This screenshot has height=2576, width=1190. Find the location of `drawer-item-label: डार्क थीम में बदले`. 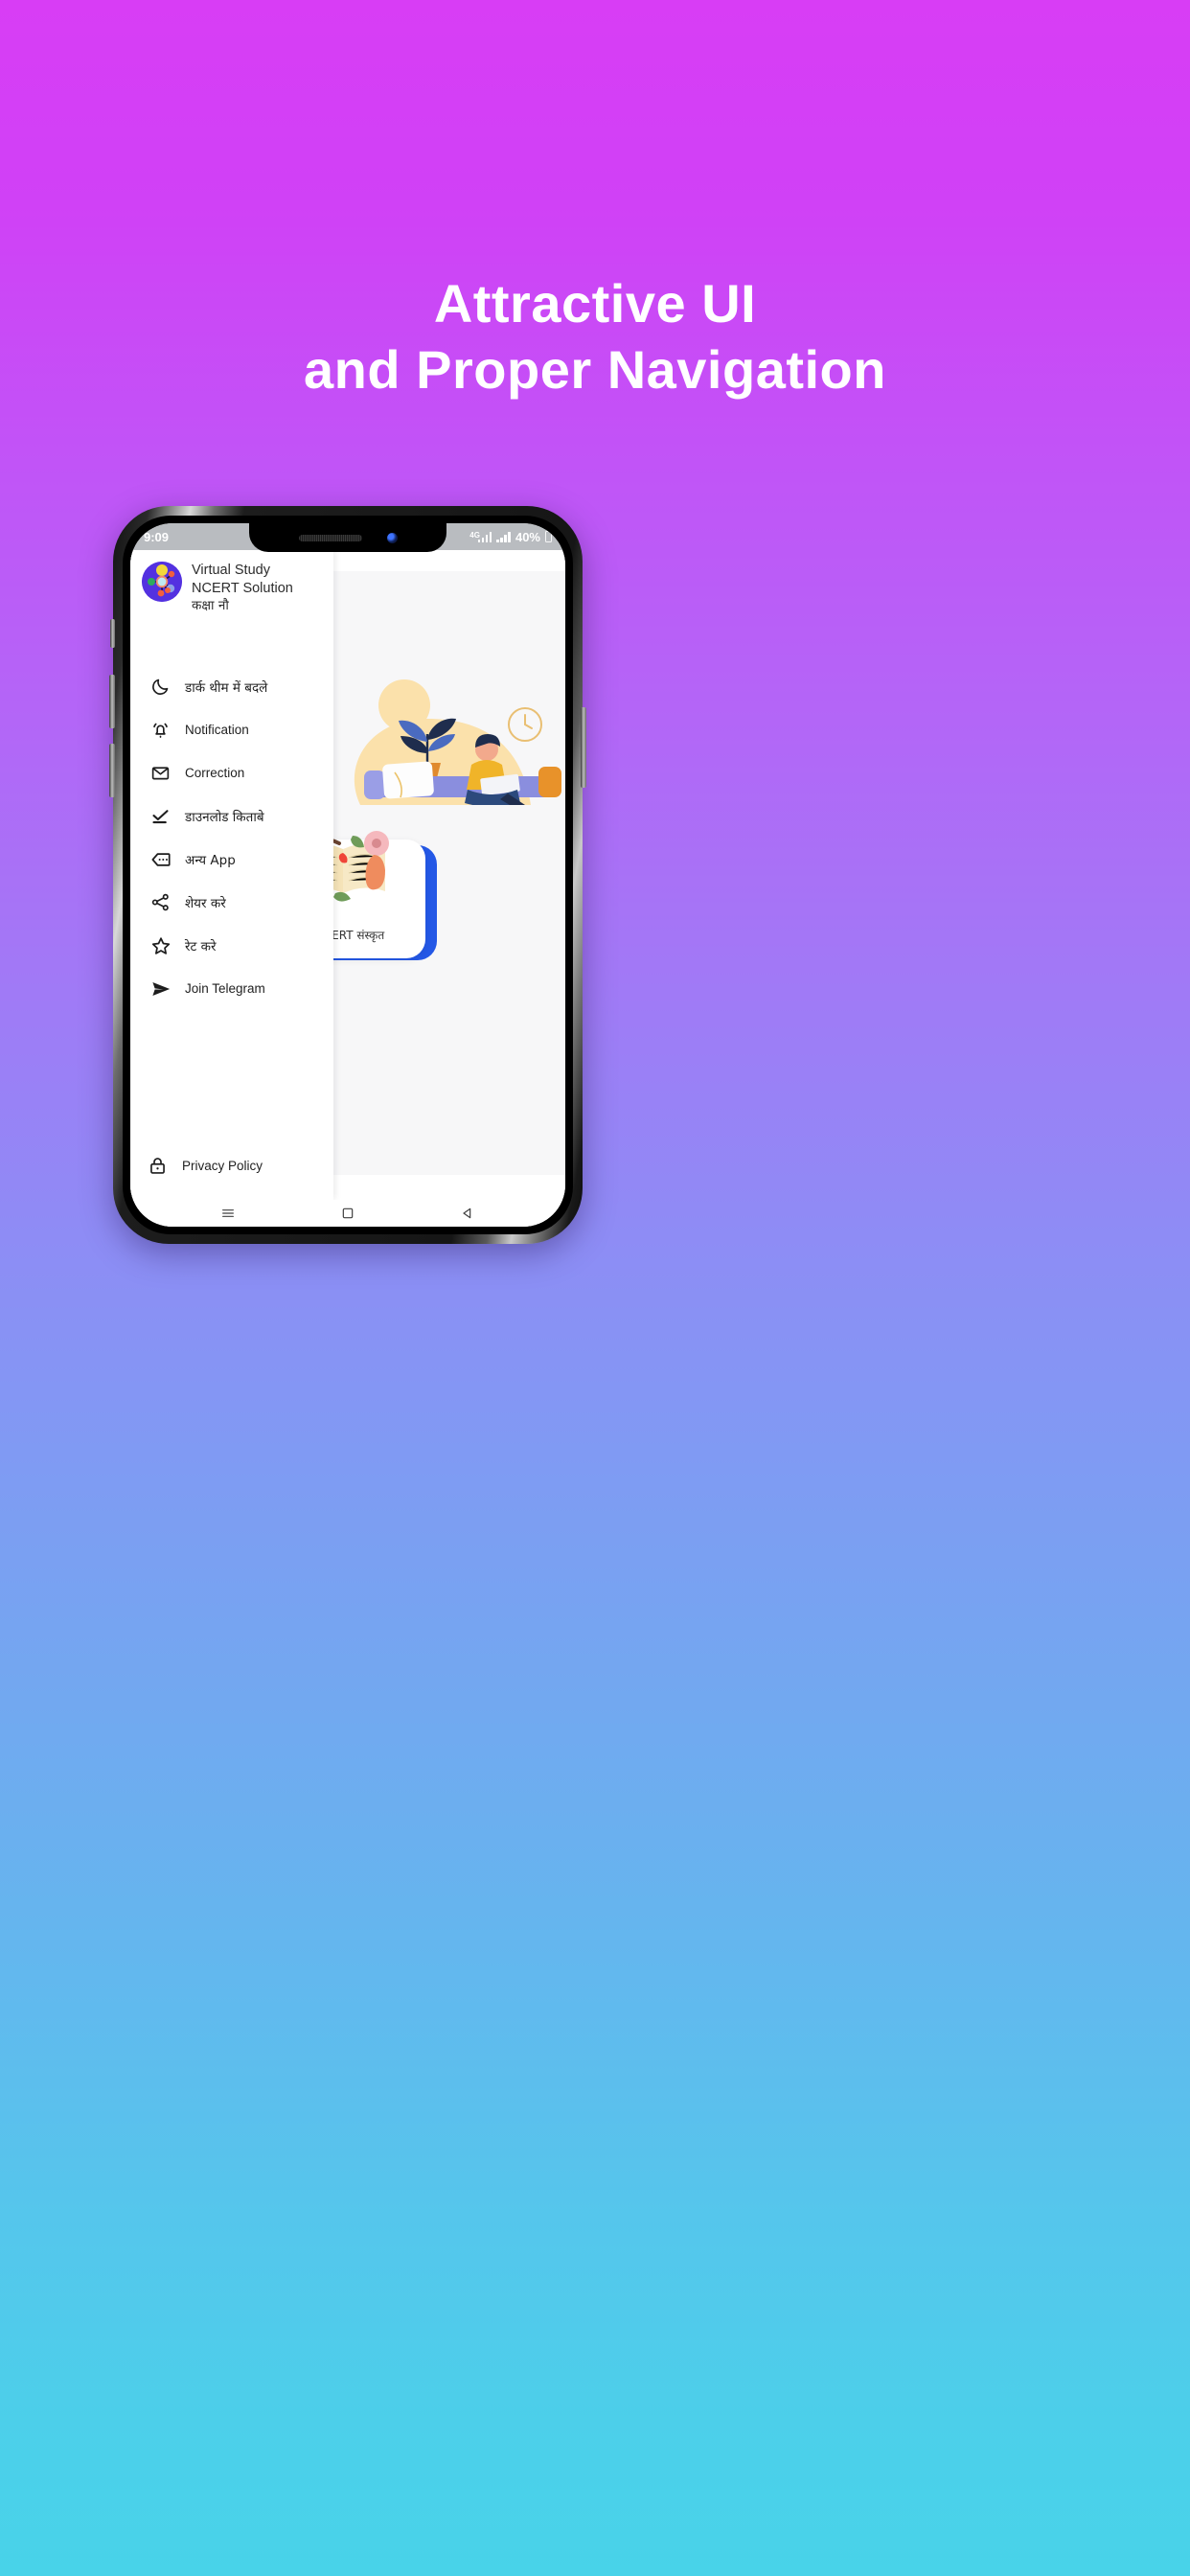

drawer-item-label: डार्क थीम में बदले is located at coordinates (226, 688).